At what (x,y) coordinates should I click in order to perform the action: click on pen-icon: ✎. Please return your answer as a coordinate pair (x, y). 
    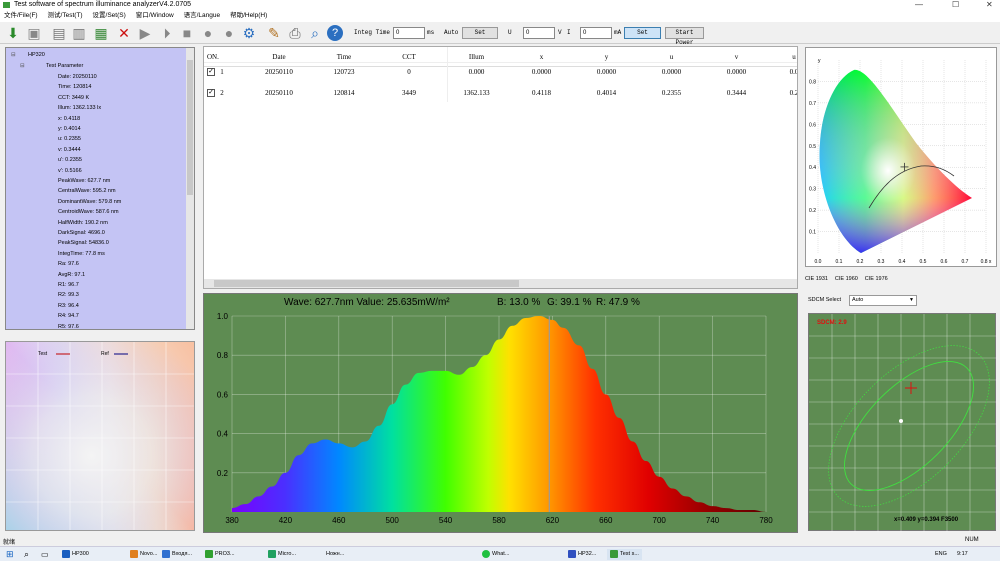
    Looking at the image, I should click on (274, 33).